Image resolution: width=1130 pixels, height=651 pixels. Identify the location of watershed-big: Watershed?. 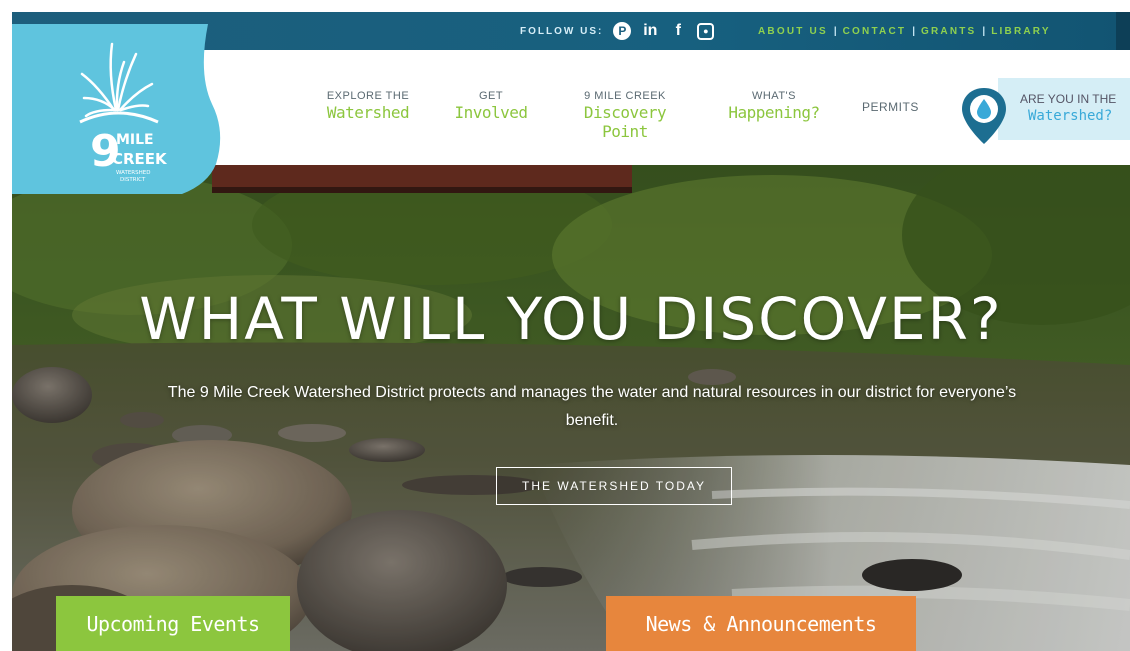
(1070, 116).